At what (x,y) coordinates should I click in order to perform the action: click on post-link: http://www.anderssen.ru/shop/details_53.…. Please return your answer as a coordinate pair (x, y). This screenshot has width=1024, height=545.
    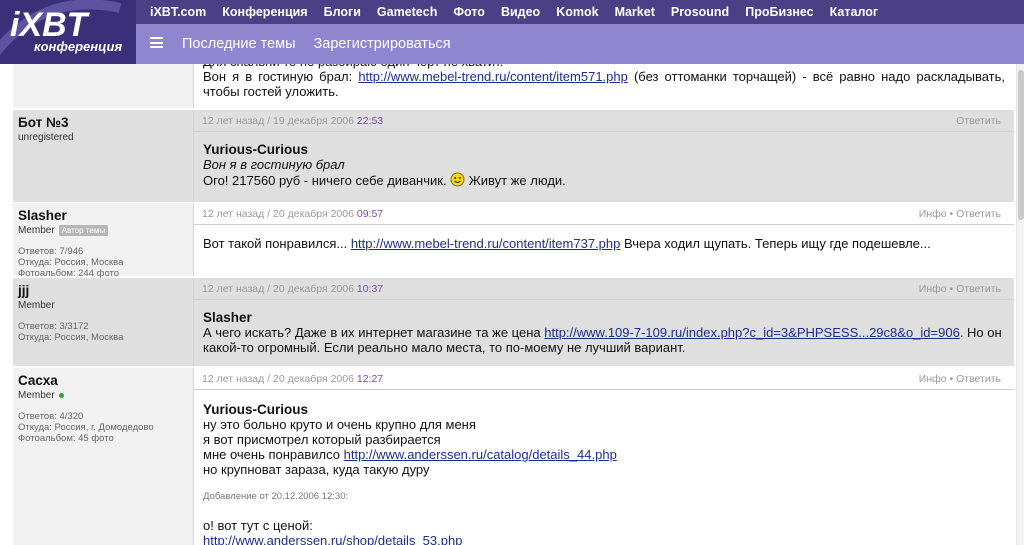
    Looking at the image, I should click on (332, 539).